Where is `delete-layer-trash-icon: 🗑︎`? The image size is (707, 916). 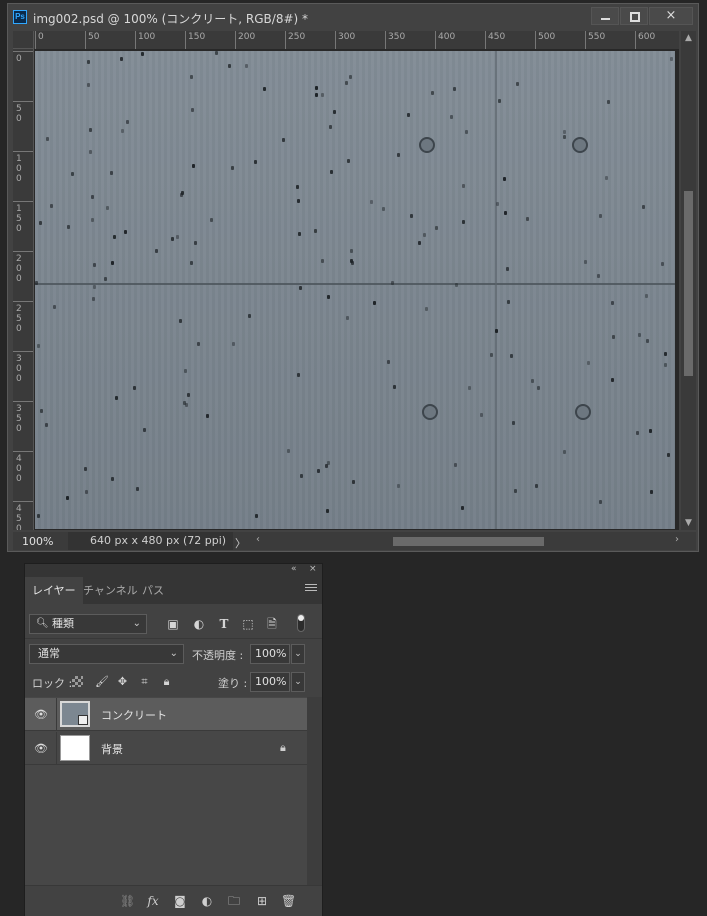
delete-layer-trash-icon: 🗑︎ is located at coordinates (288, 901).